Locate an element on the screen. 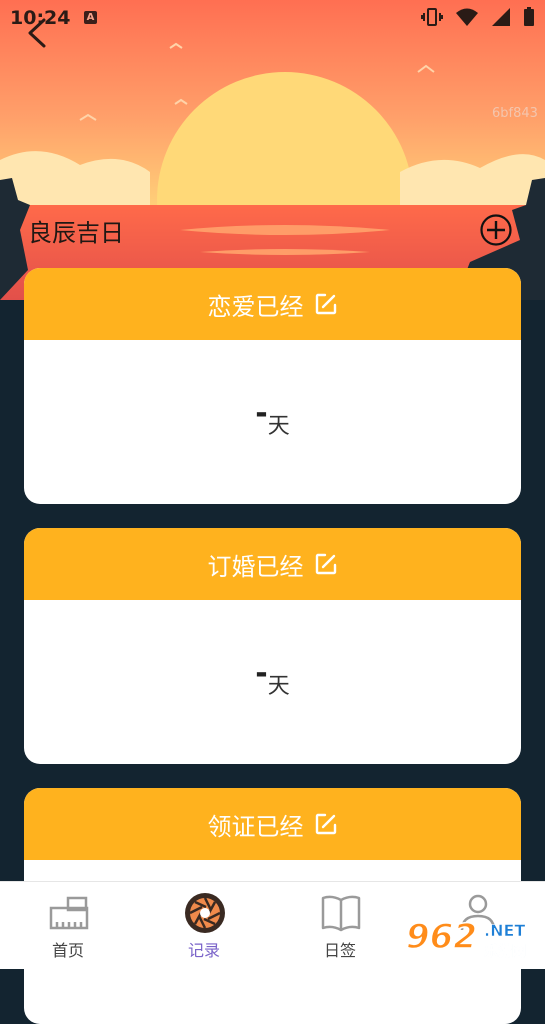  site-watermark-suffix: .NET is located at coordinates (504, 930).